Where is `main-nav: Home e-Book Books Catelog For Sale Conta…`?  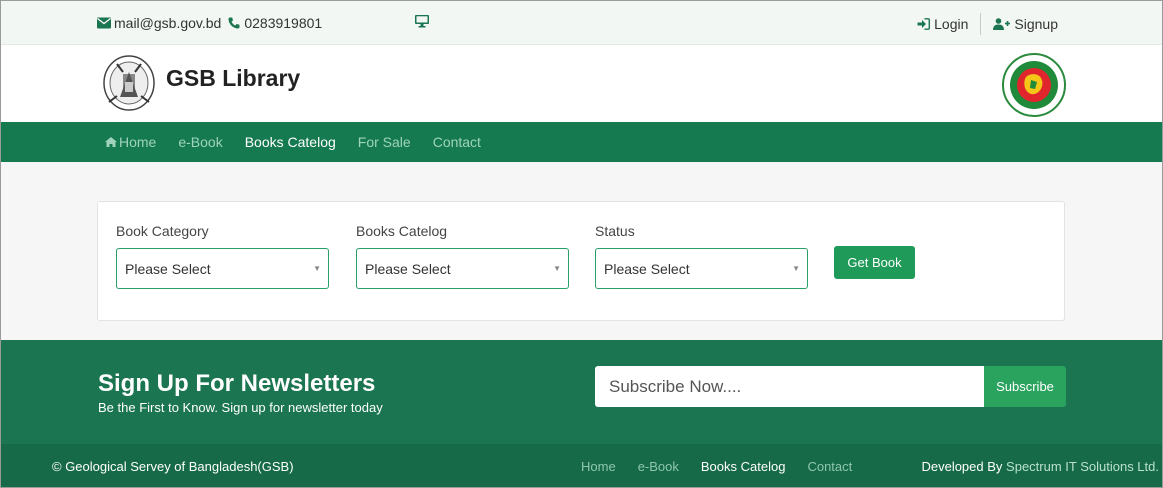 main-nav: Home e-Book Books Catelog For Sale Conta… is located at coordinates (581, 142).